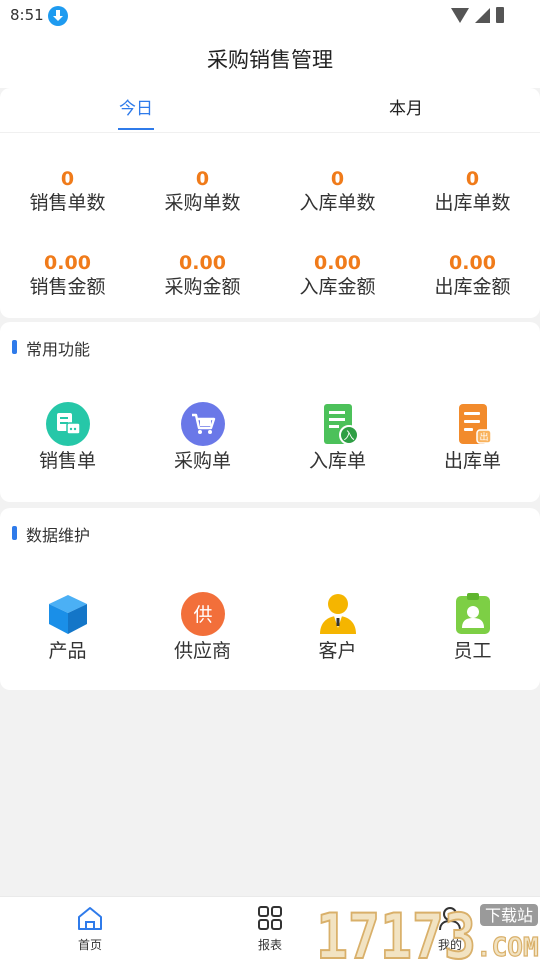 This screenshot has width=540, height=961. Describe the element at coordinates (67, 651) in the screenshot. I see `product-label: 产品` at that location.